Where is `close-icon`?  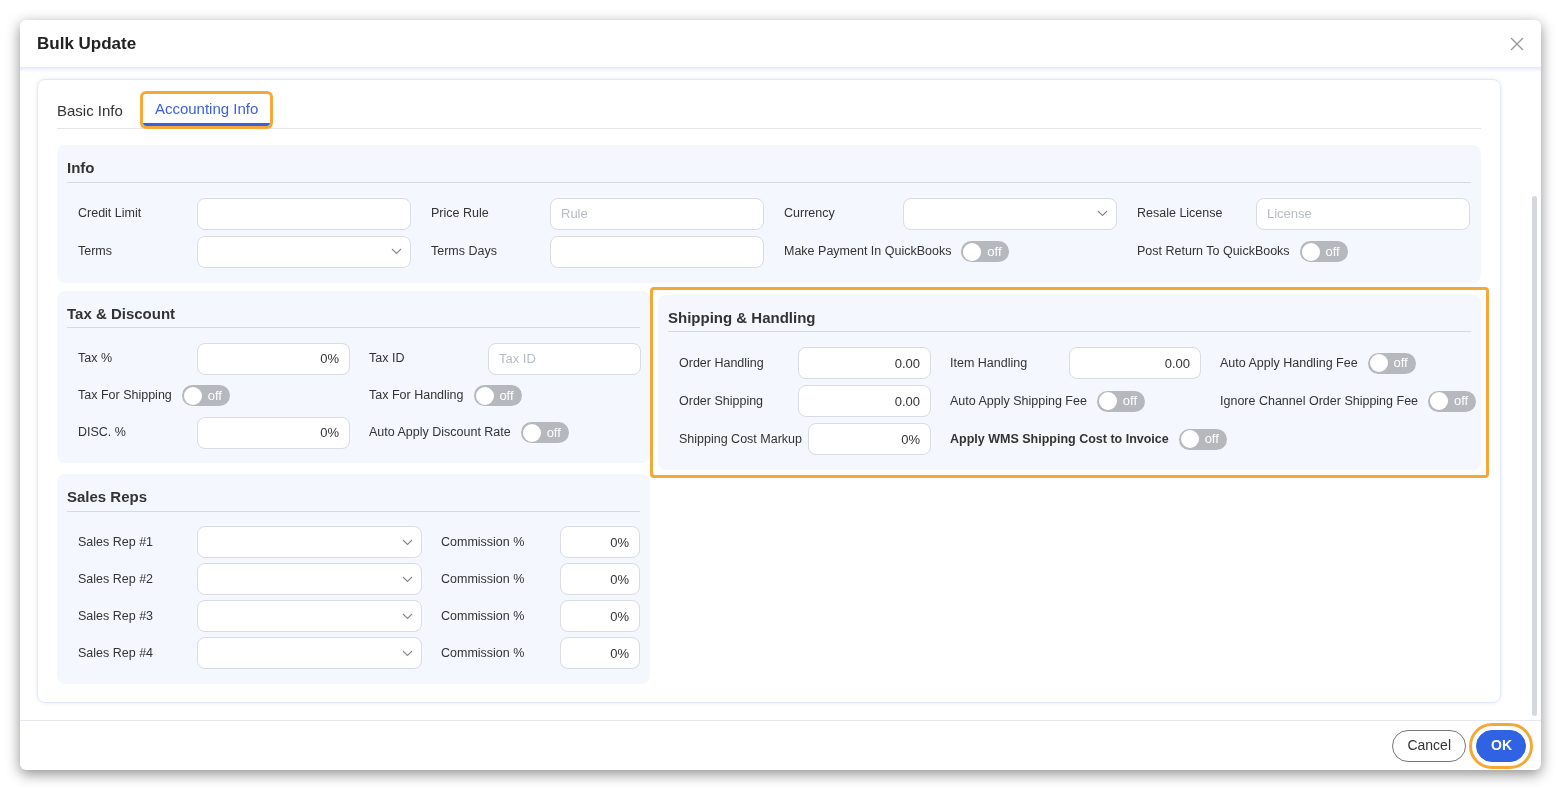 close-icon is located at coordinates (1517, 43).